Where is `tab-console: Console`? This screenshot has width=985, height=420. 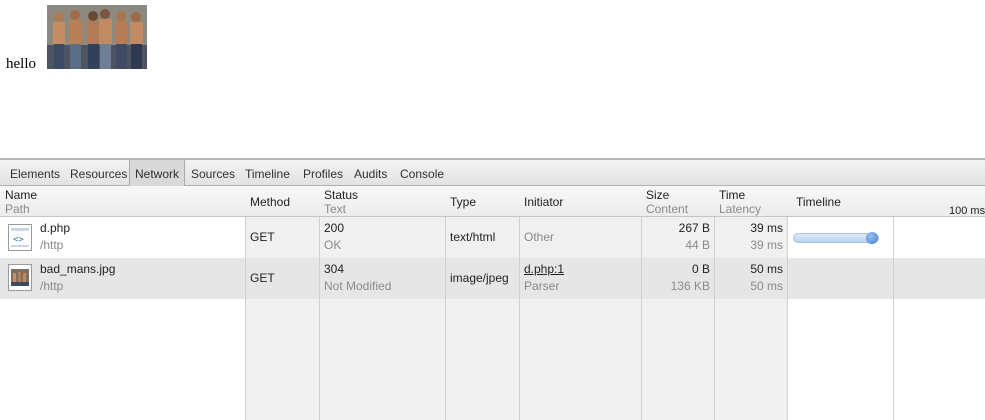 tab-console: Console is located at coordinates (422, 173).